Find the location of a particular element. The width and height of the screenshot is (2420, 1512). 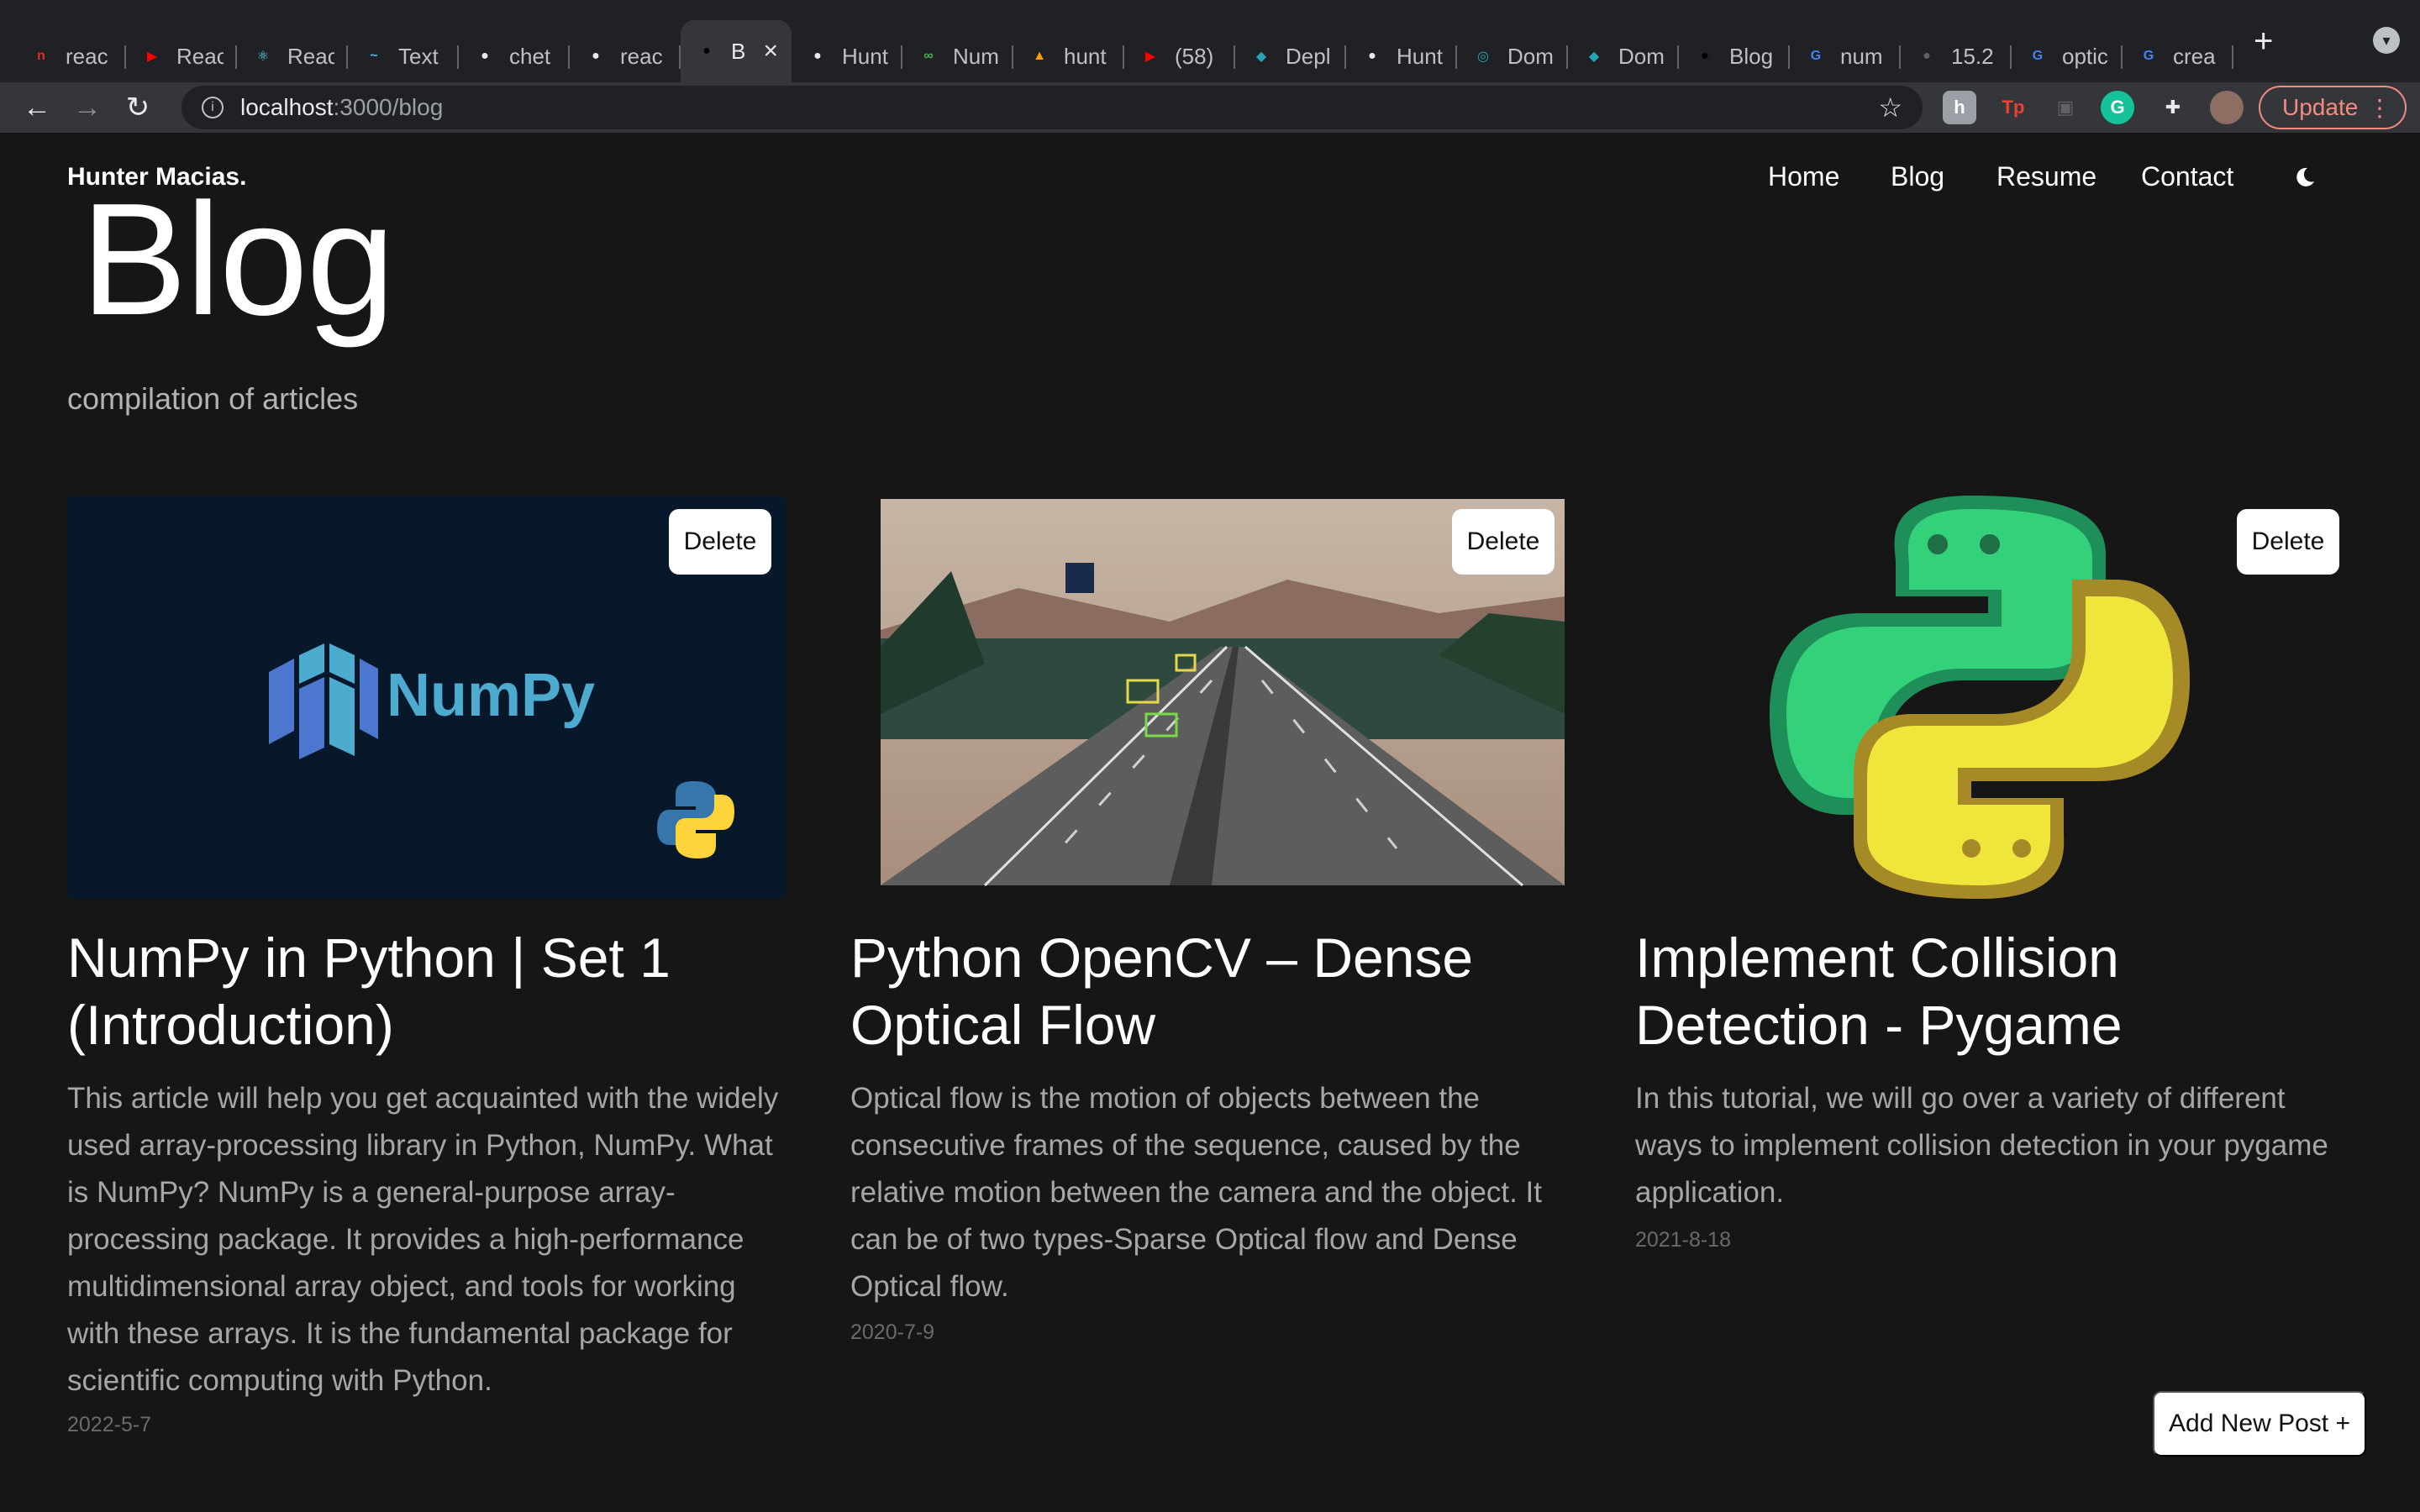

browser-tab: ● chet is located at coordinates (514, 56).